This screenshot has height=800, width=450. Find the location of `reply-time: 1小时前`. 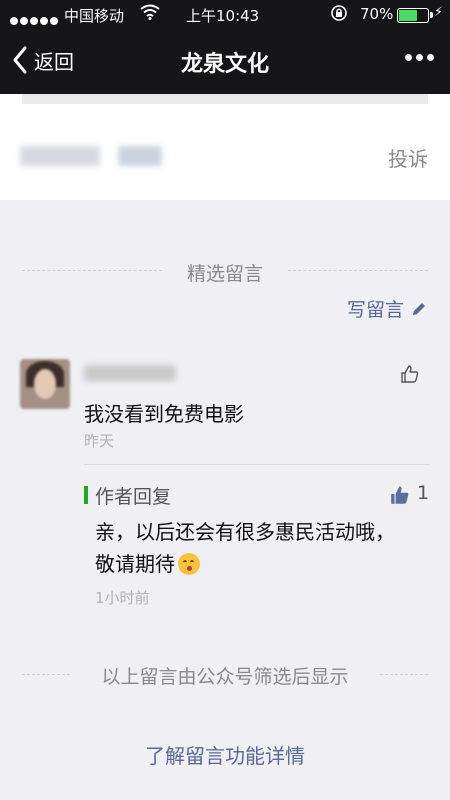

reply-time: 1小时前 is located at coordinates (122, 598).